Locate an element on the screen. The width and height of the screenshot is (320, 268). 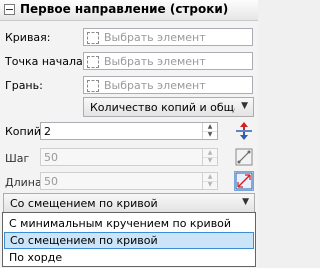
length-label: Длина is located at coordinates (23, 182).